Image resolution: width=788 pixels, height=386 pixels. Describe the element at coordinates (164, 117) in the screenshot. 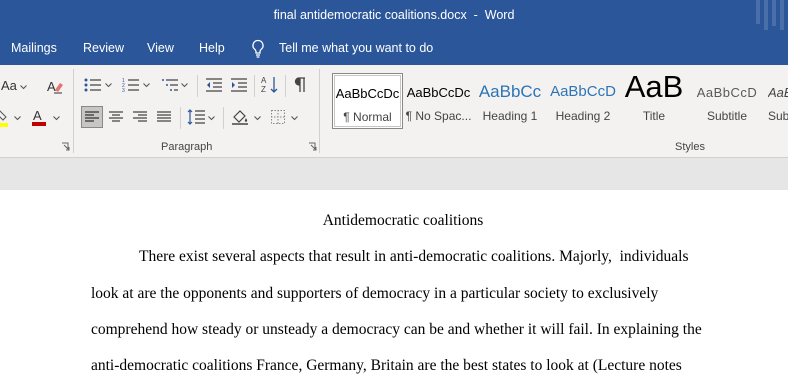

I see `justify-icon` at that location.